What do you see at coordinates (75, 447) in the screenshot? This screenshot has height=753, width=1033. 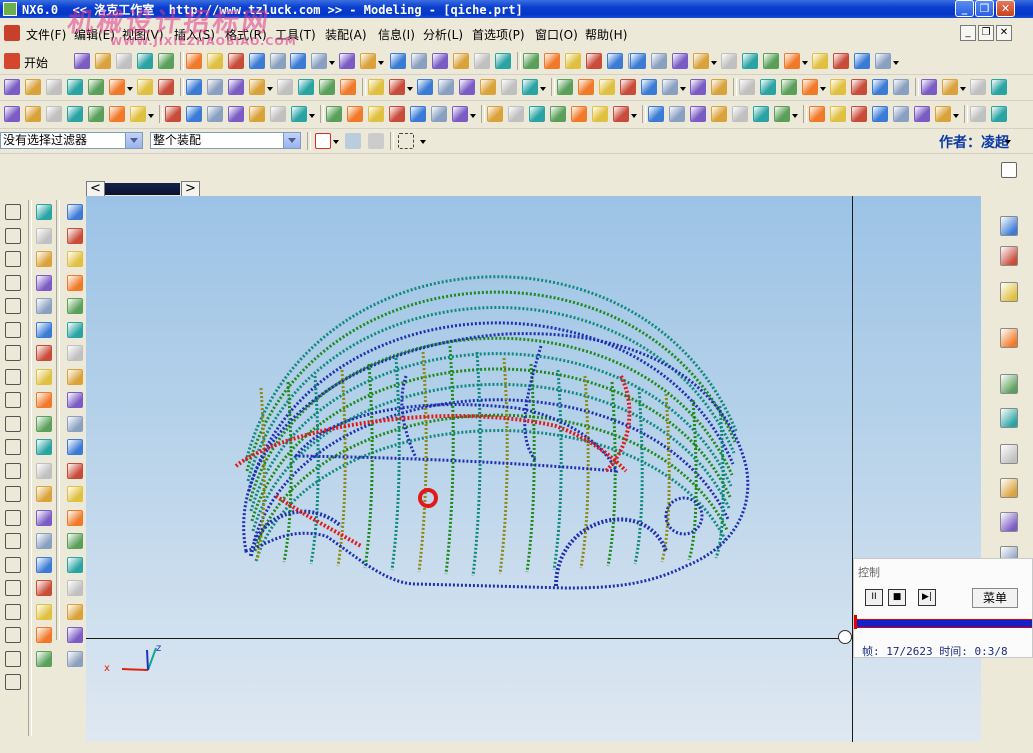 I see `point-icon` at bounding box center [75, 447].